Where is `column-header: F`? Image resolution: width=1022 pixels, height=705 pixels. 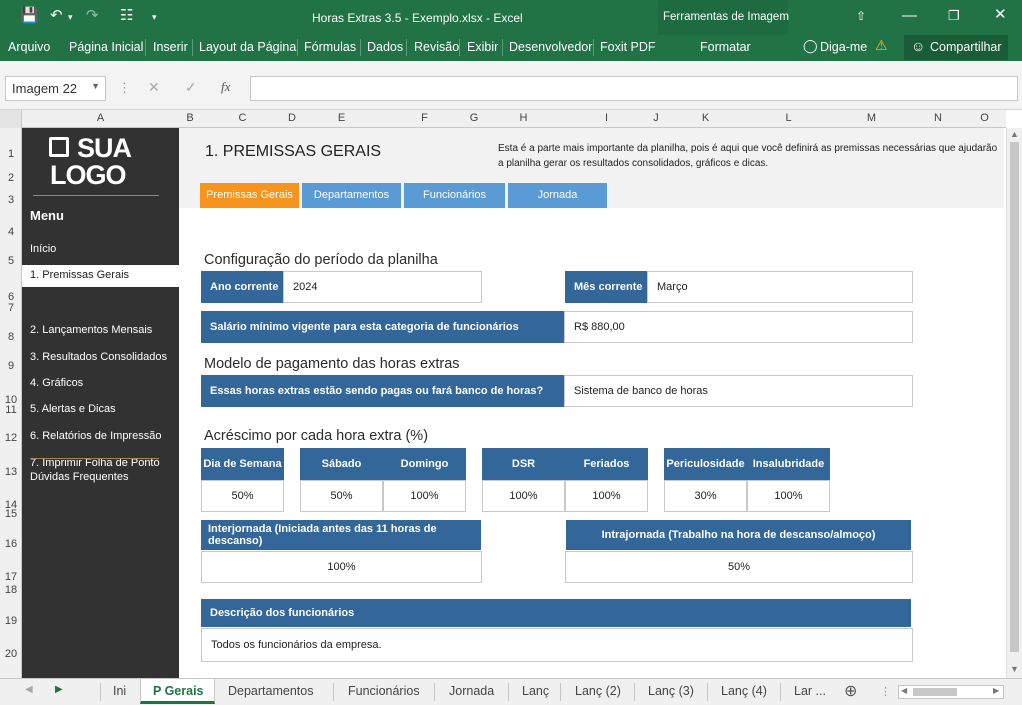 column-header: F is located at coordinates (424, 118).